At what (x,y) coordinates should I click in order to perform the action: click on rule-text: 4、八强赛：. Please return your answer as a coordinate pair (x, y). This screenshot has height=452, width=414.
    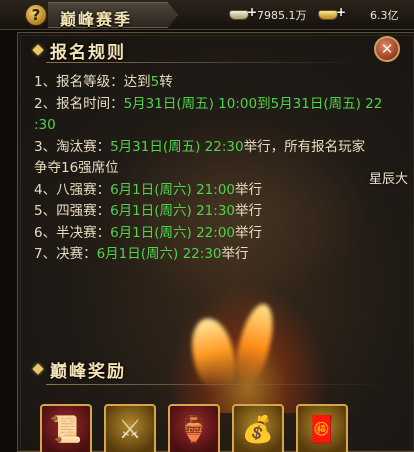
    Looking at the image, I should click on (72, 189).